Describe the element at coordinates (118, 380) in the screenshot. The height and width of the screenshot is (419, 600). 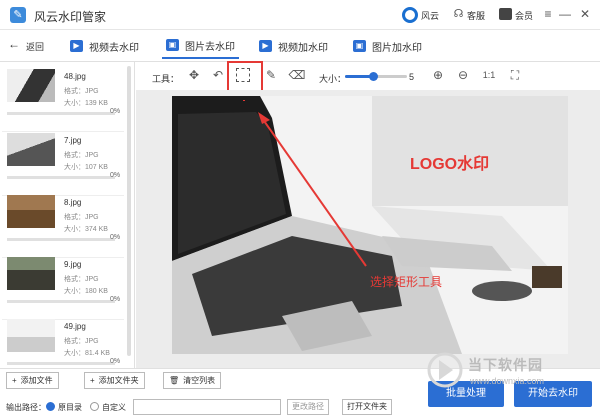
I see `button-label: 添加文件夹` at that location.